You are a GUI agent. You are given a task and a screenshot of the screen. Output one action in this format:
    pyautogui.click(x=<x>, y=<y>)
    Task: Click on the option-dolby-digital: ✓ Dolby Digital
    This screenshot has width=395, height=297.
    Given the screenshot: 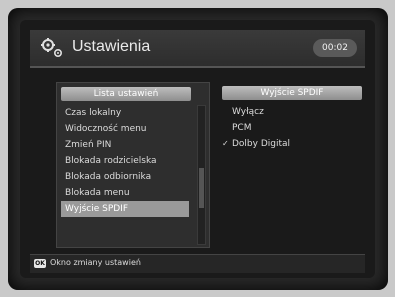 What is the action you would take?
    pyautogui.click(x=292, y=144)
    